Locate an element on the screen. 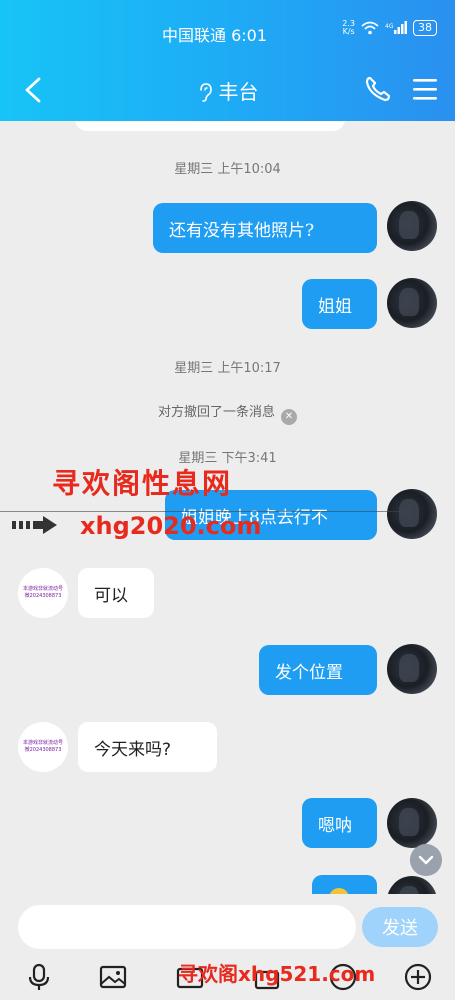 Image resolution: width=455 pixels, height=1000 pixels. menu-icon is located at coordinates (425, 89).